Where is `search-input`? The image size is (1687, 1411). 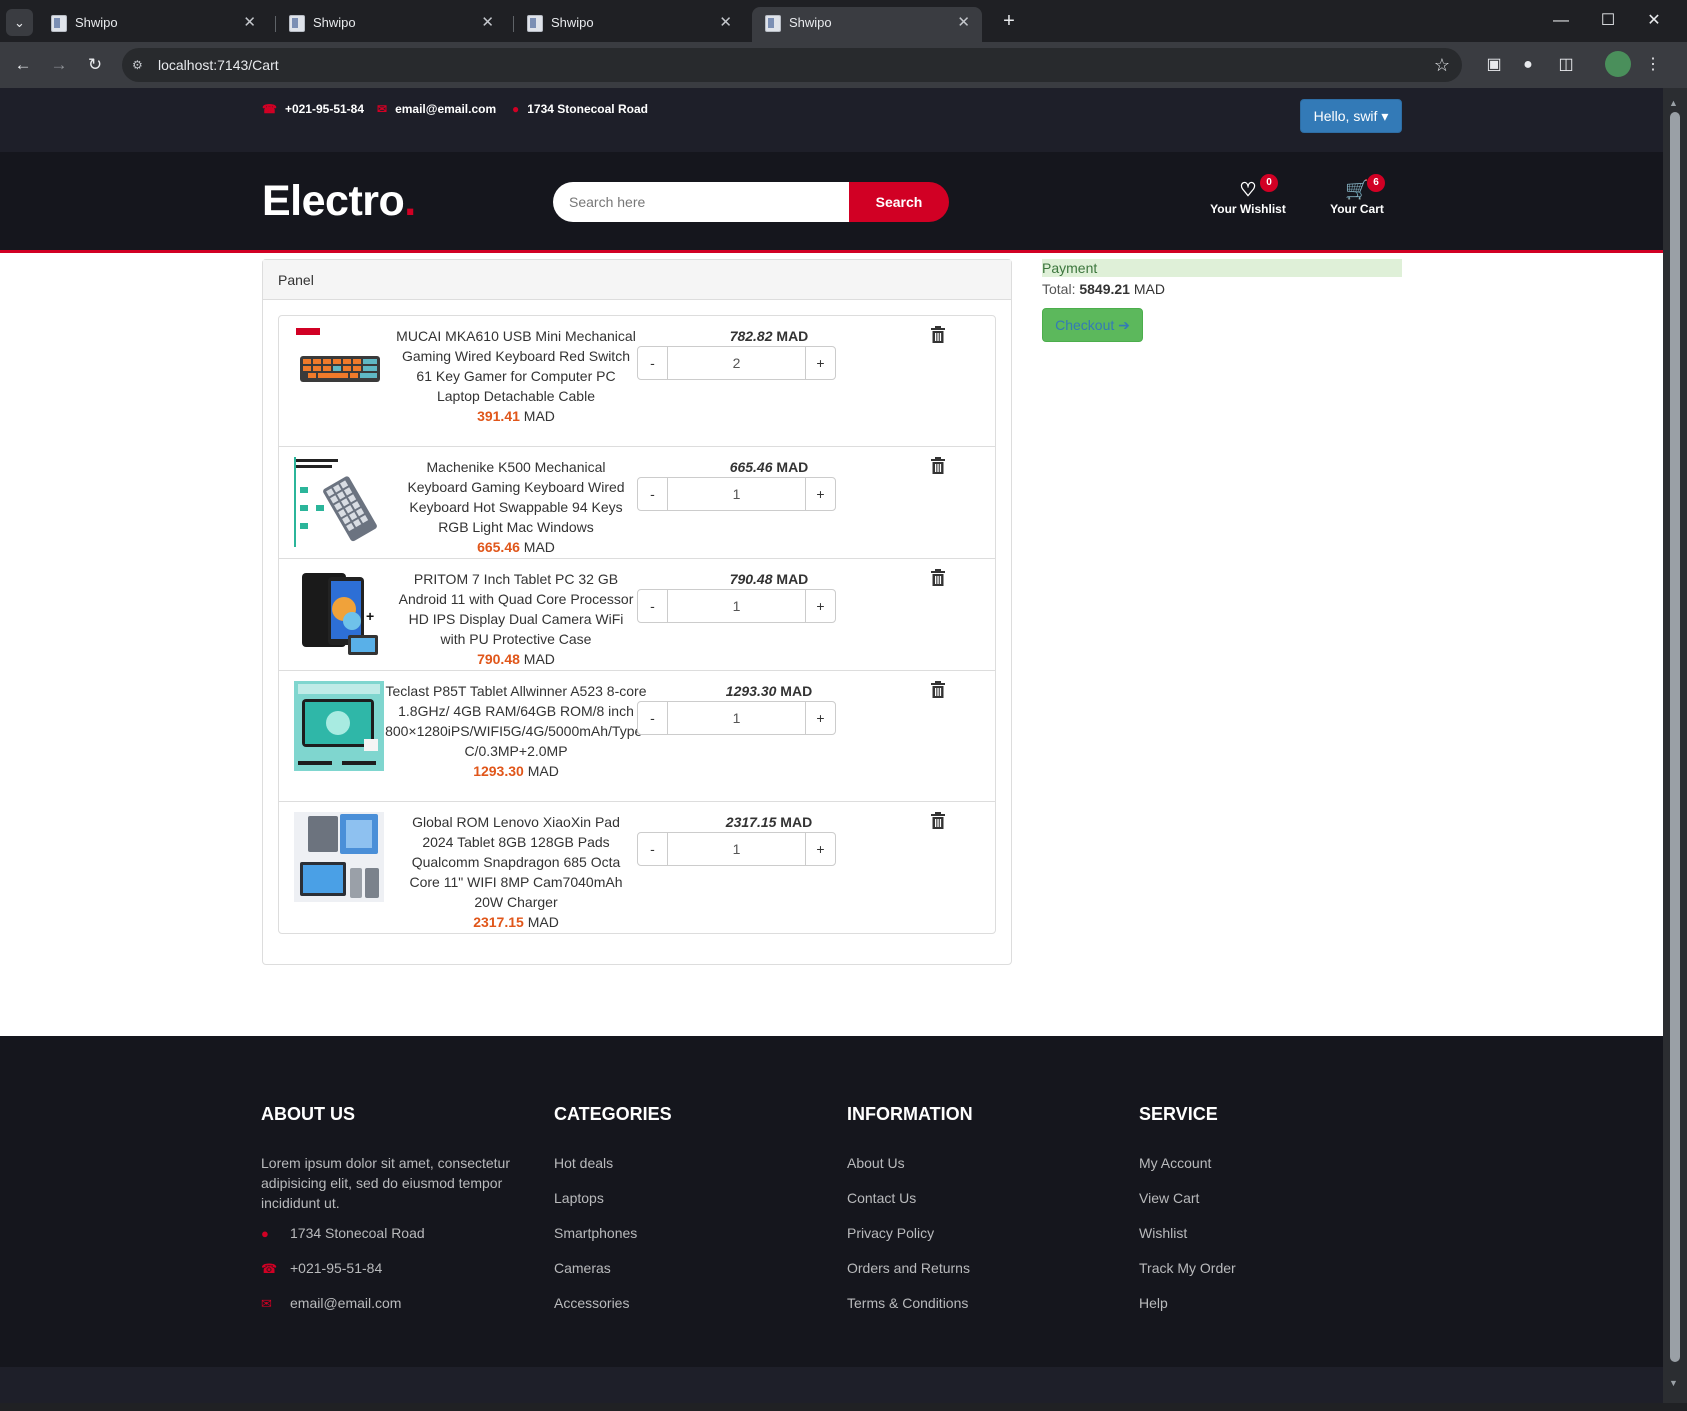 search-input is located at coordinates (701, 202).